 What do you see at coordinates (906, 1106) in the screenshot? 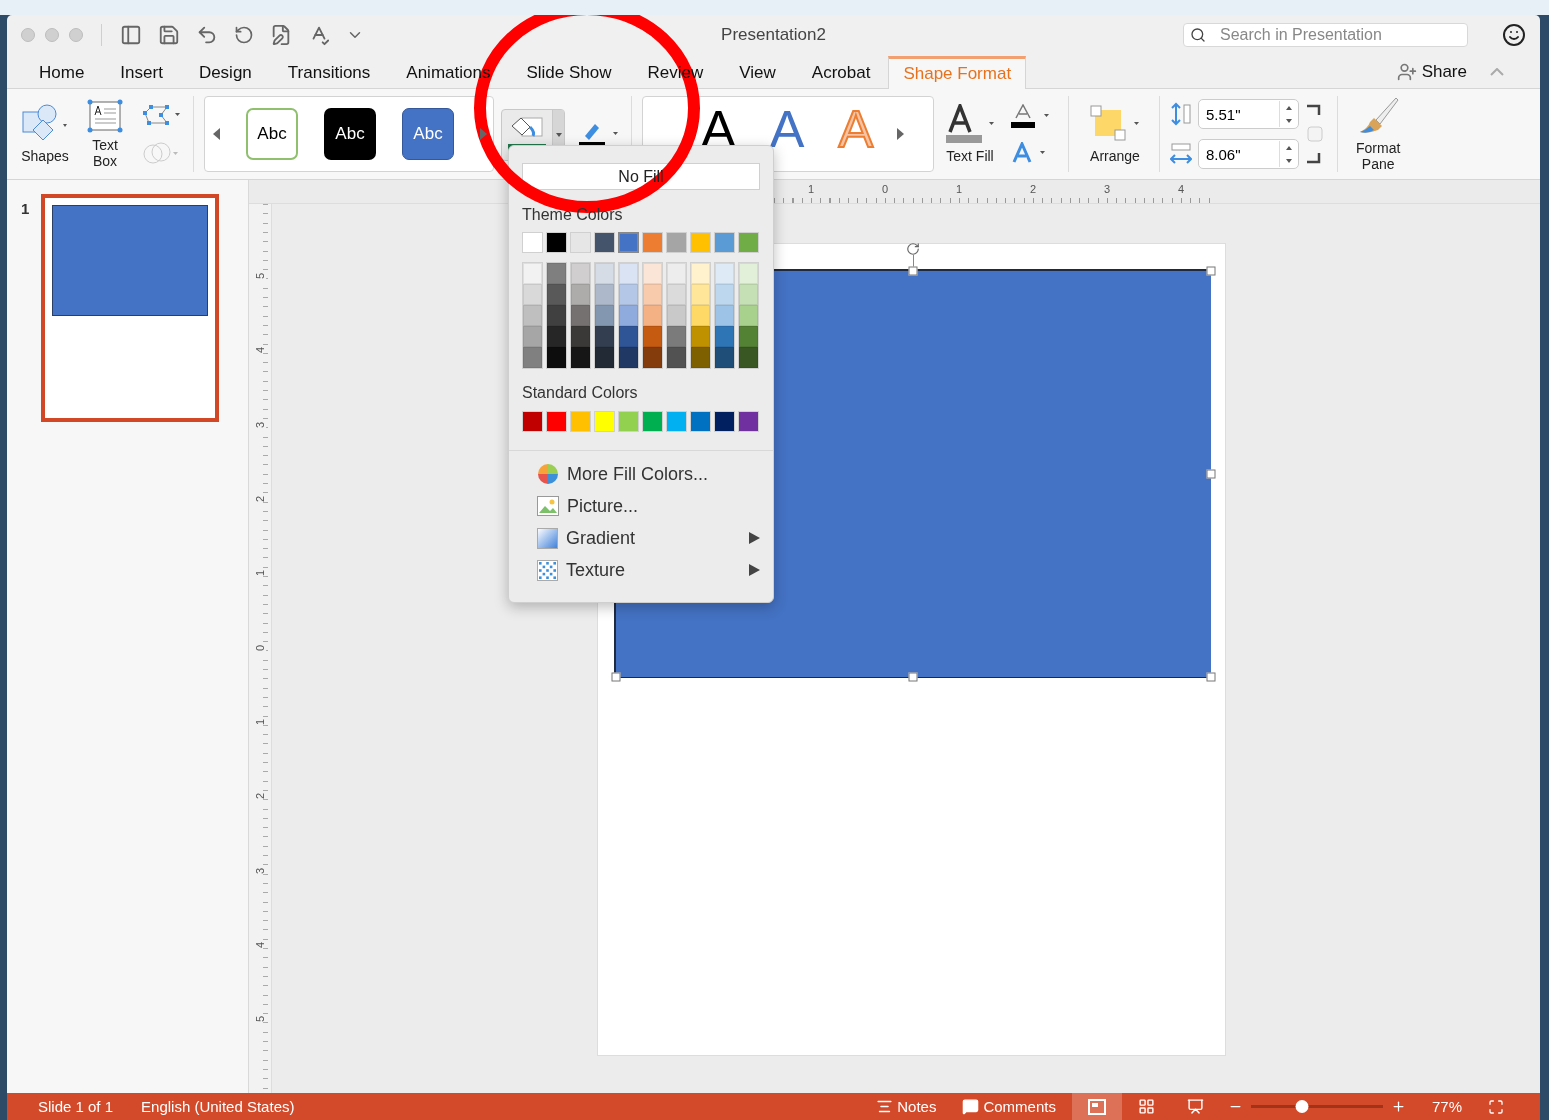
I see `notes-button: Notes` at bounding box center [906, 1106].